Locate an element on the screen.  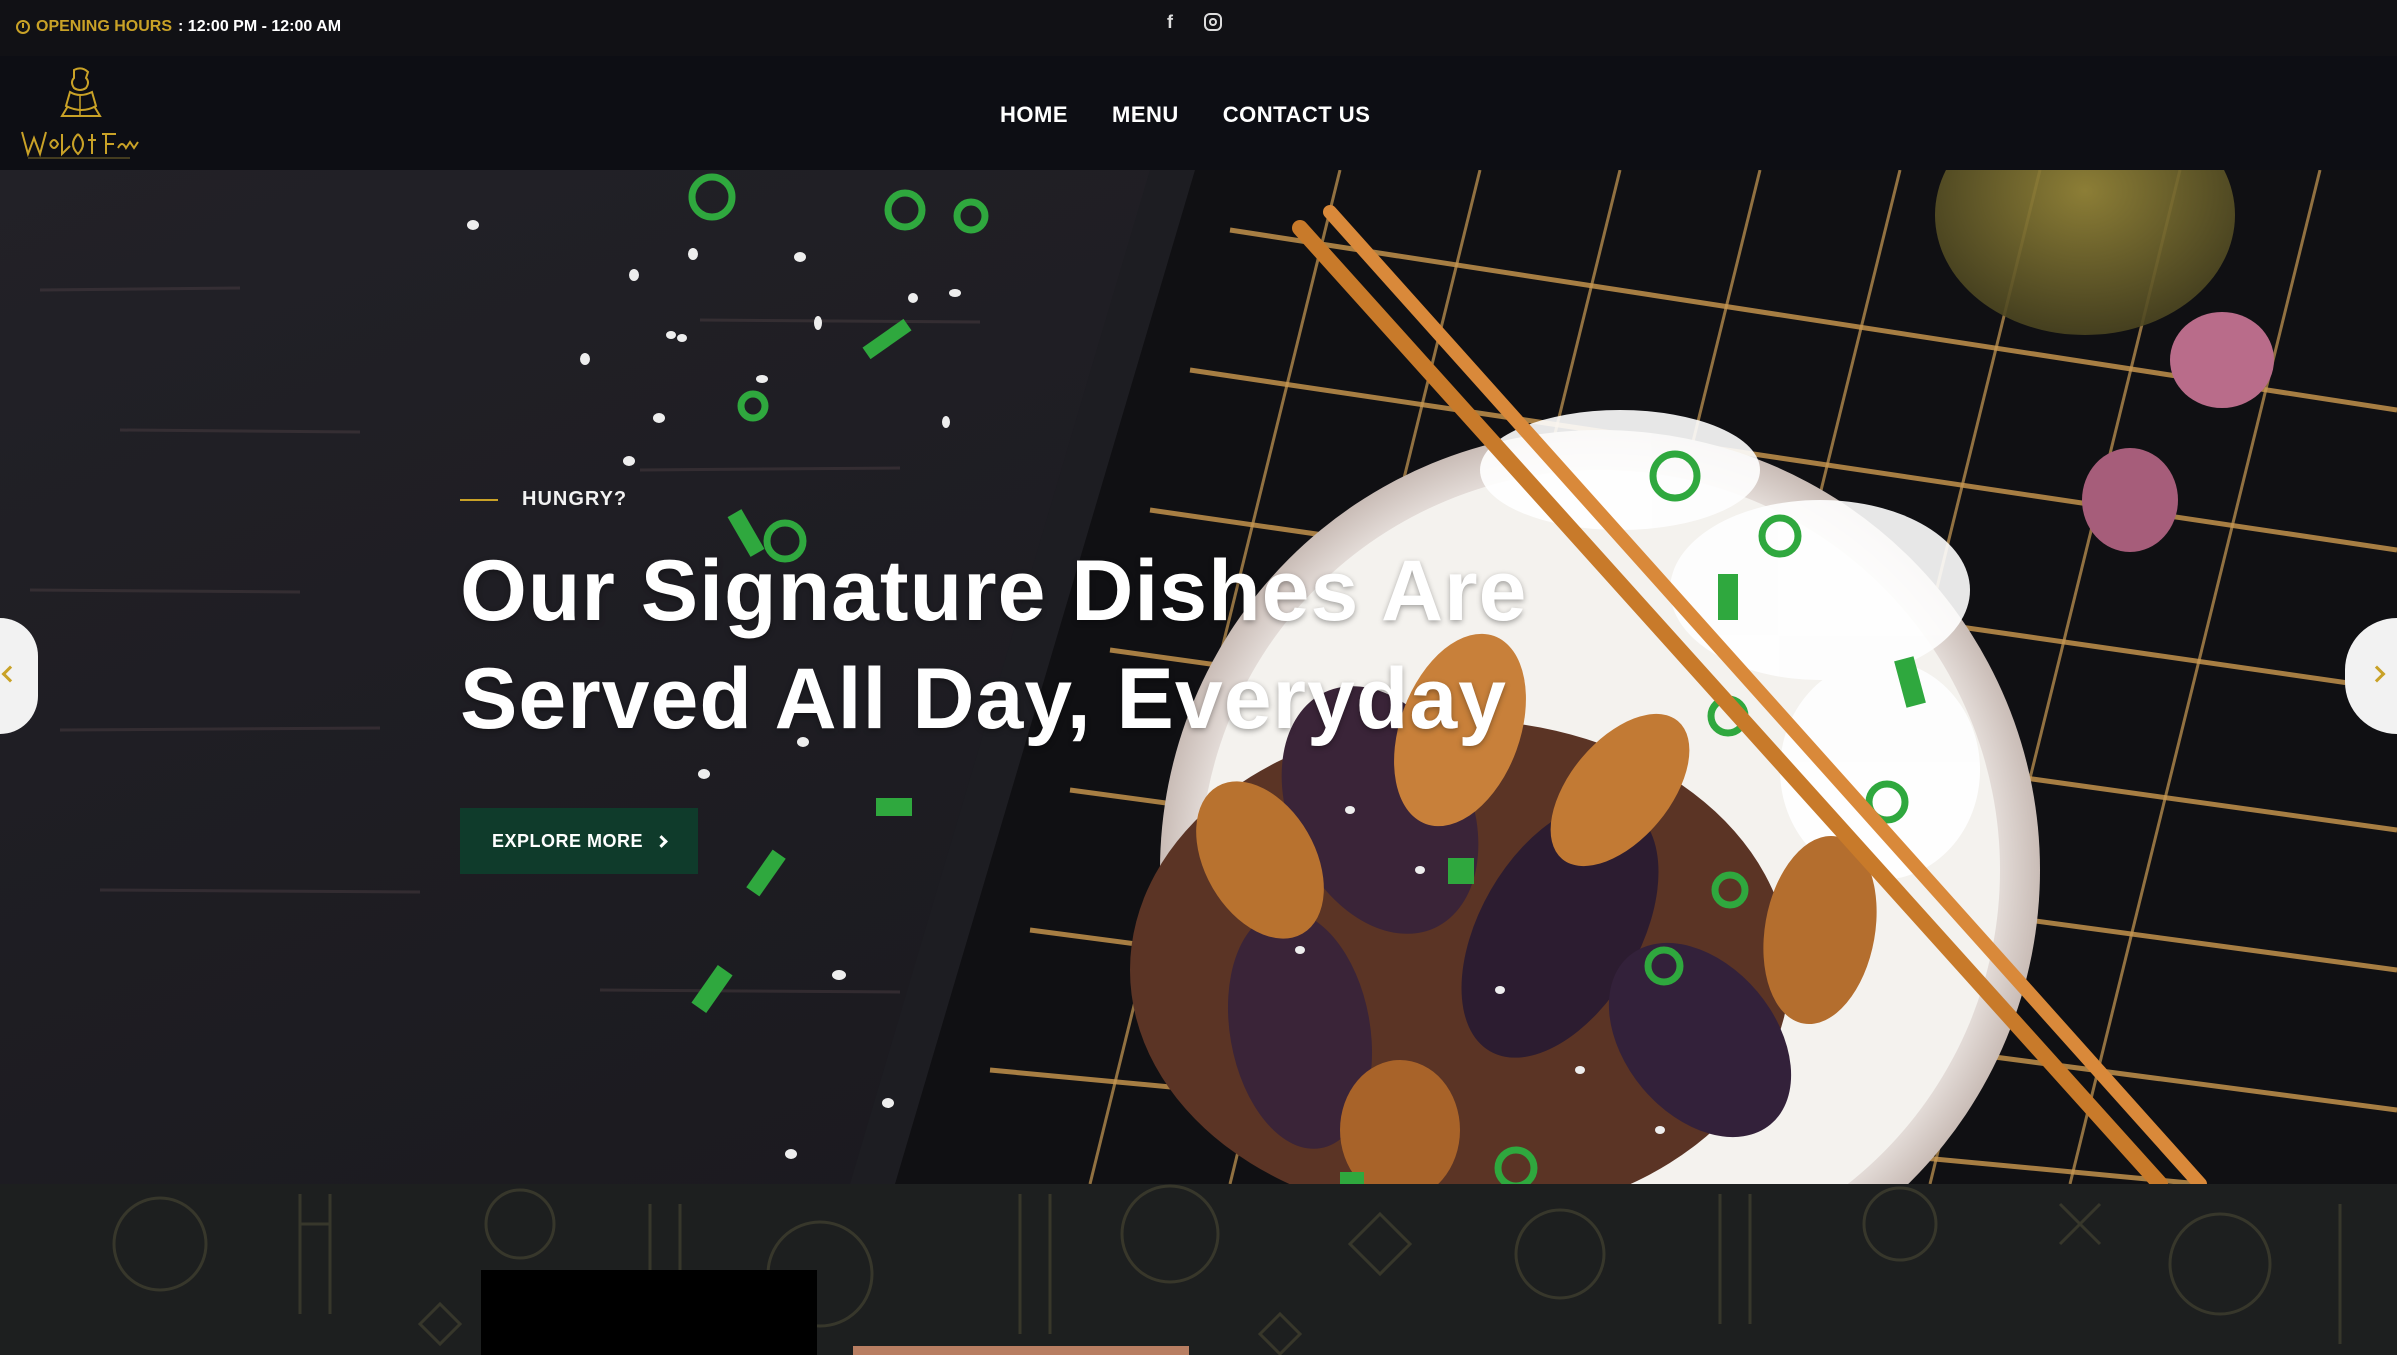
instagram-icon is located at coordinates (1213, 22).